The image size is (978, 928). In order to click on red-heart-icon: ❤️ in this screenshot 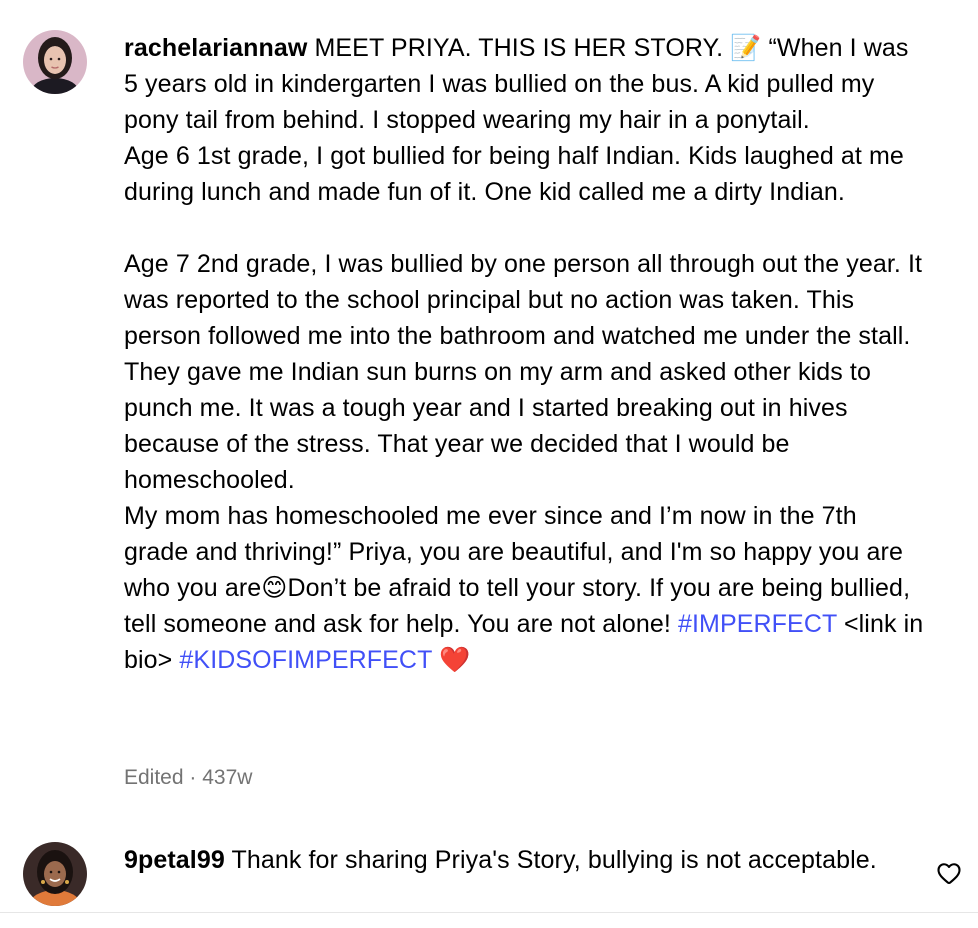, I will do `click(451, 660)`.